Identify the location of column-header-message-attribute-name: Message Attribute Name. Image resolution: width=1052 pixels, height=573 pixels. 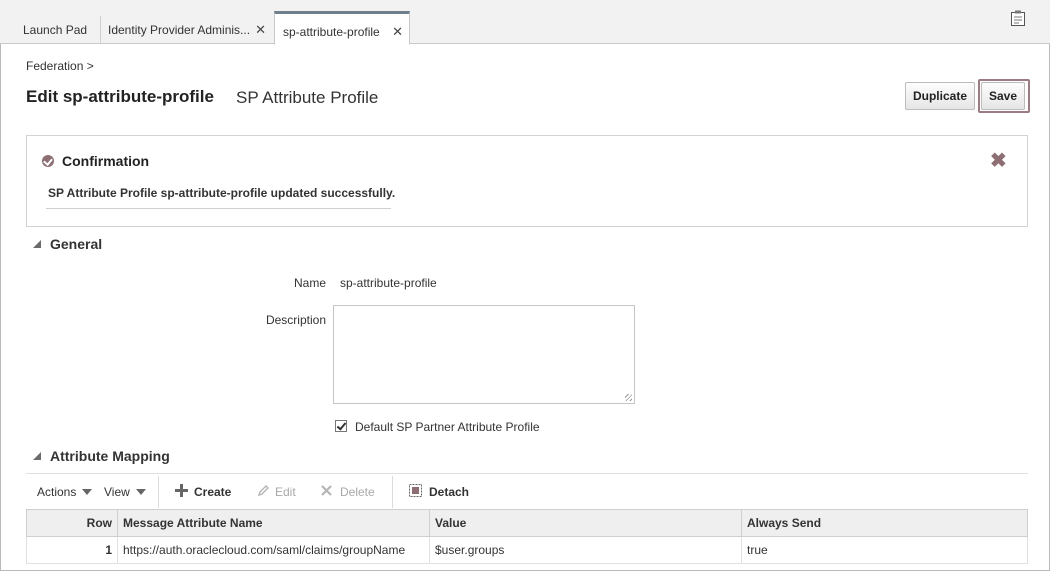
(273, 523).